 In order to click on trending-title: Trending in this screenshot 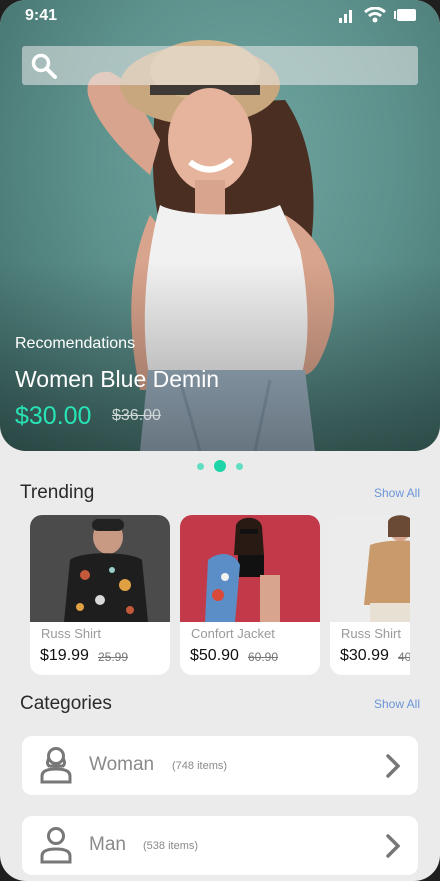, I will do `click(57, 492)`.